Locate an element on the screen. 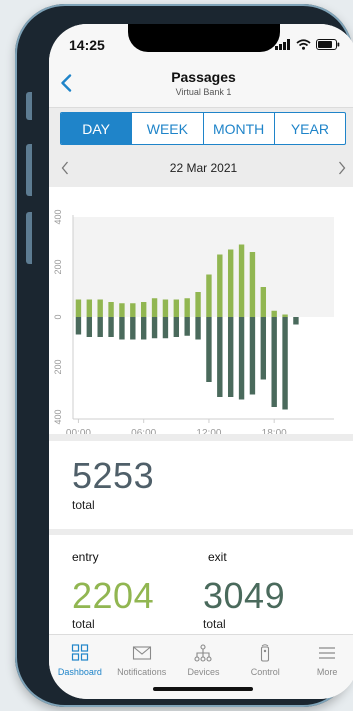  tab-control-label: Control is located at coordinates (265, 672).